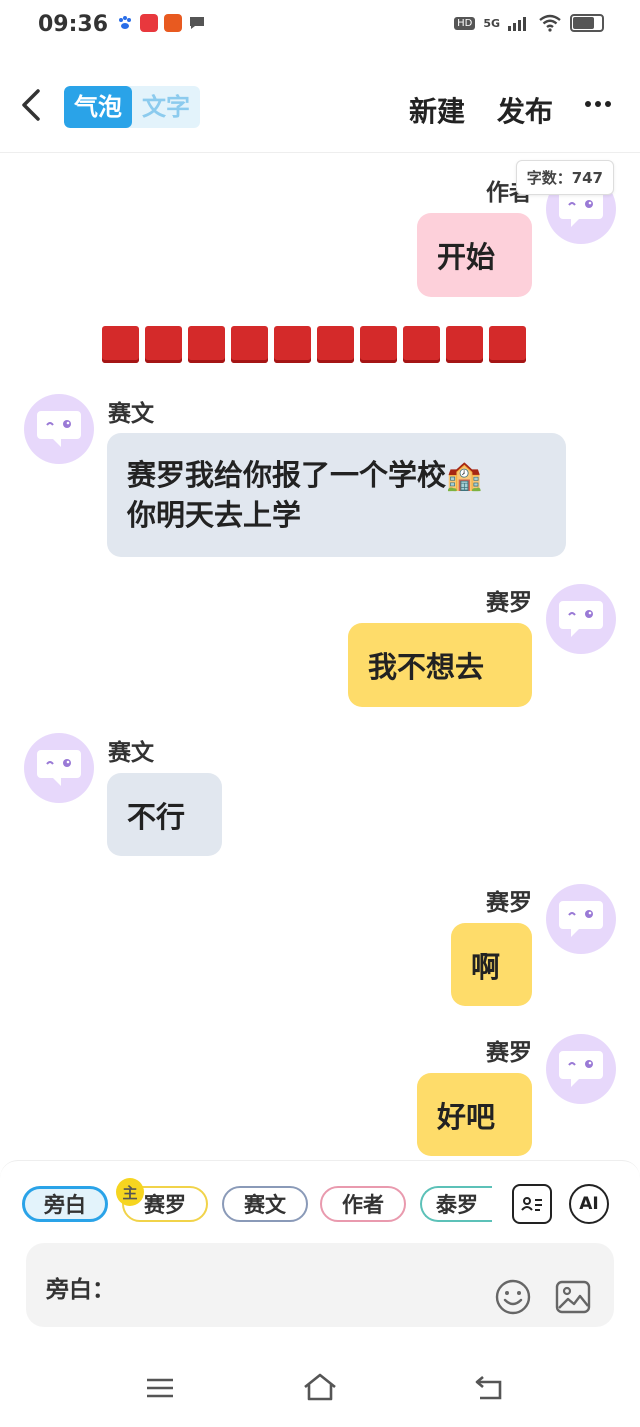 The width and height of the screenshot is (640, 1427). I want to click on home-nav-button, so click(320, 1389).